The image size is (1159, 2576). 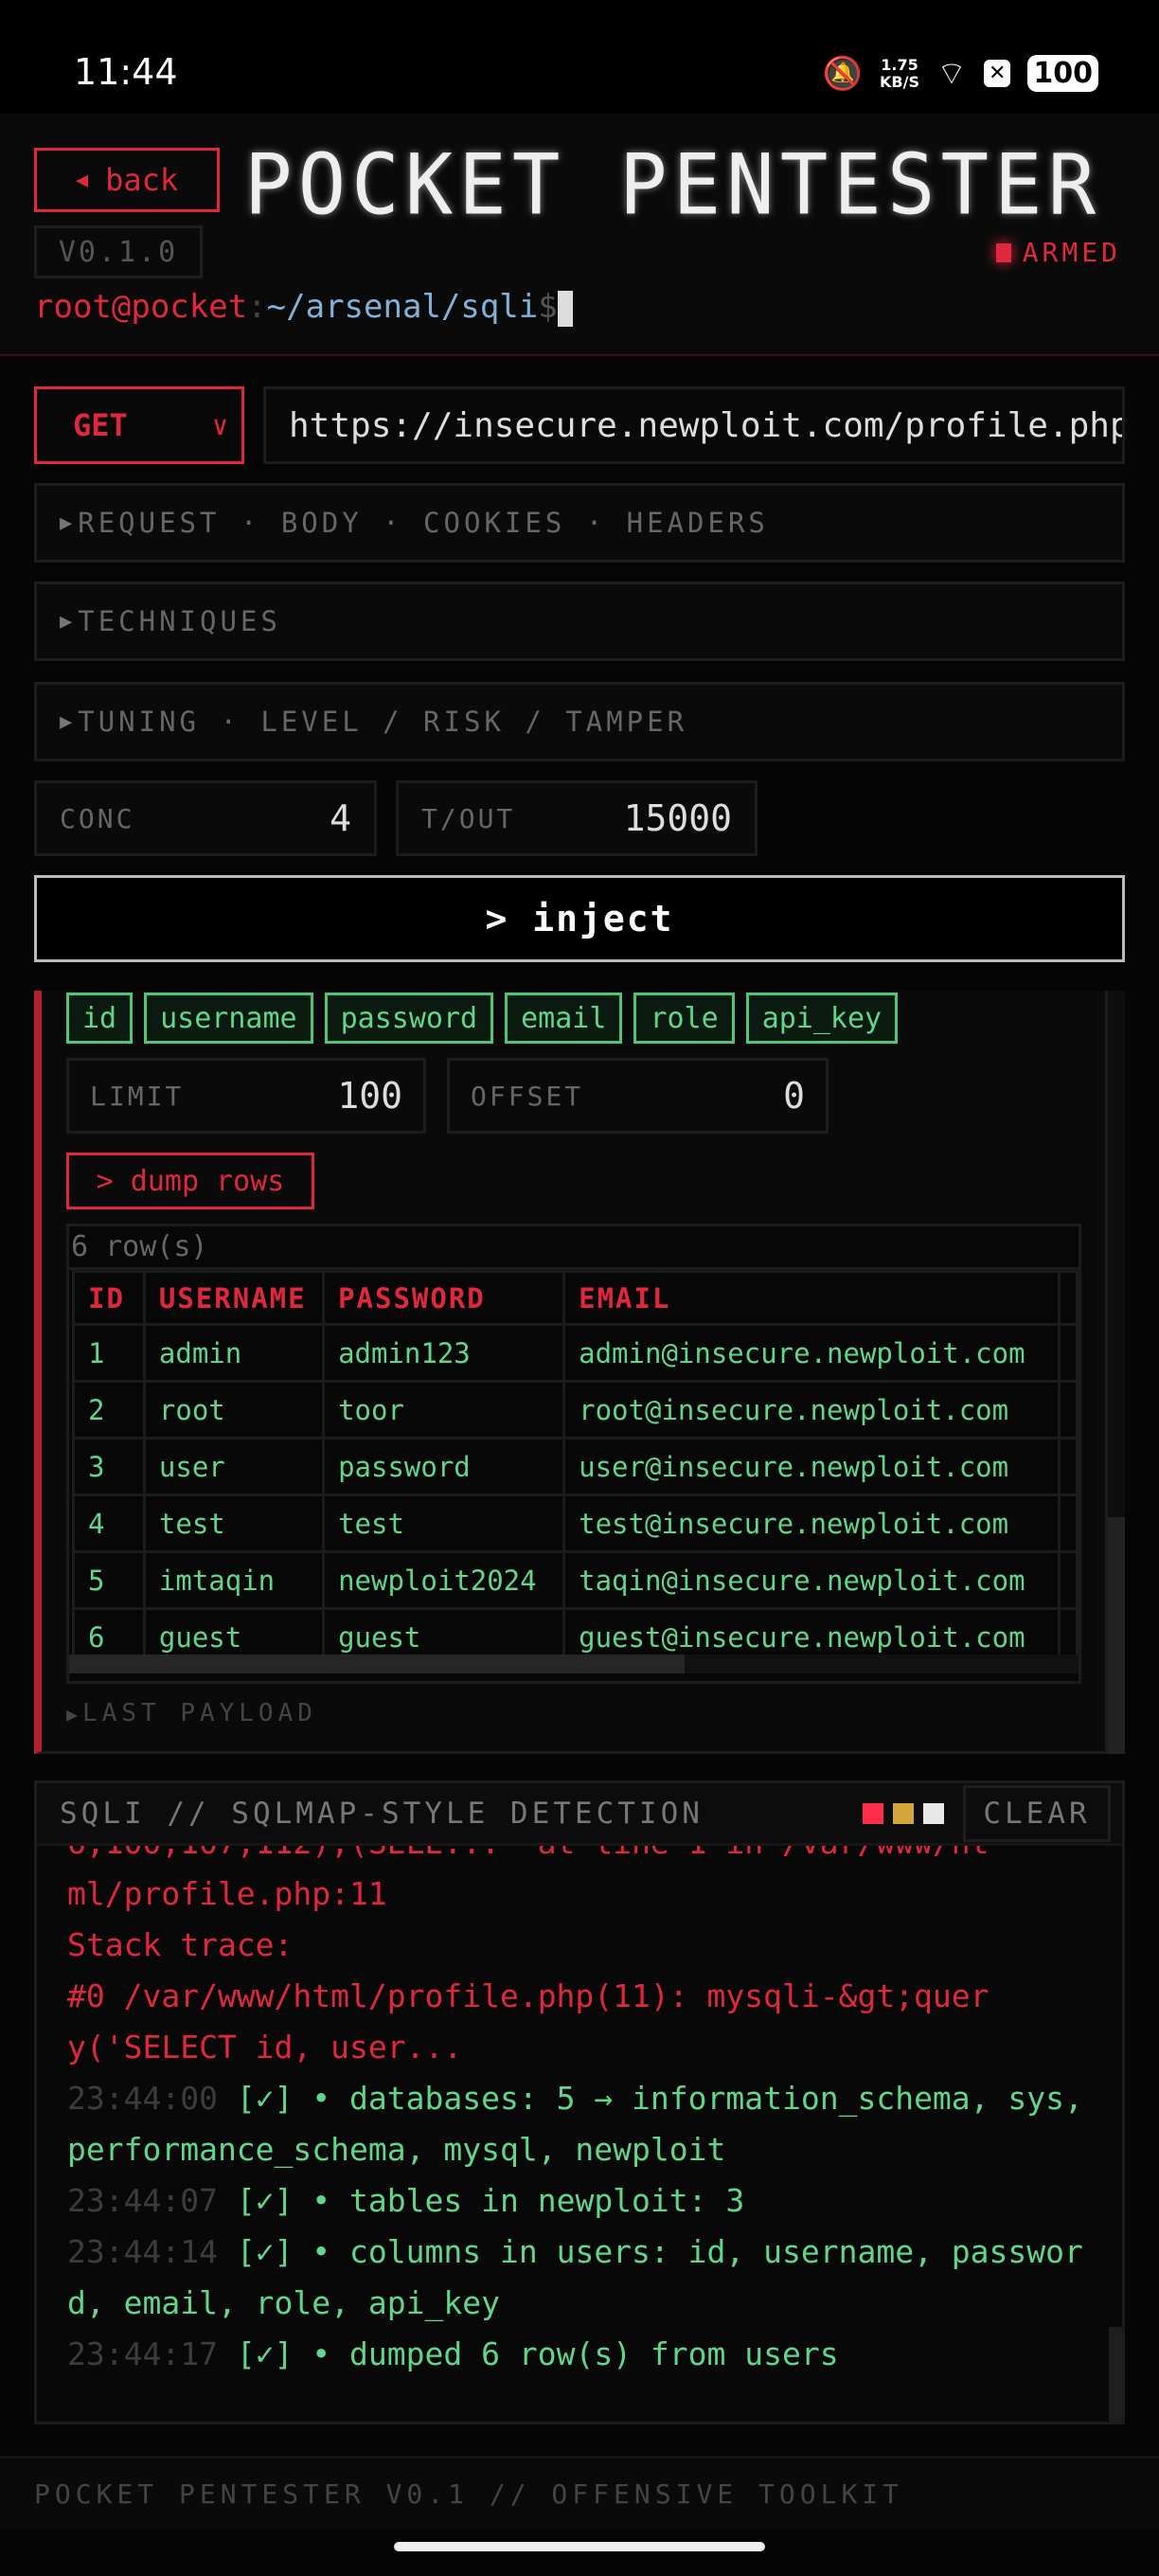 I want to click on concurrency-field: CONC 4, so click(x=205, y=818).